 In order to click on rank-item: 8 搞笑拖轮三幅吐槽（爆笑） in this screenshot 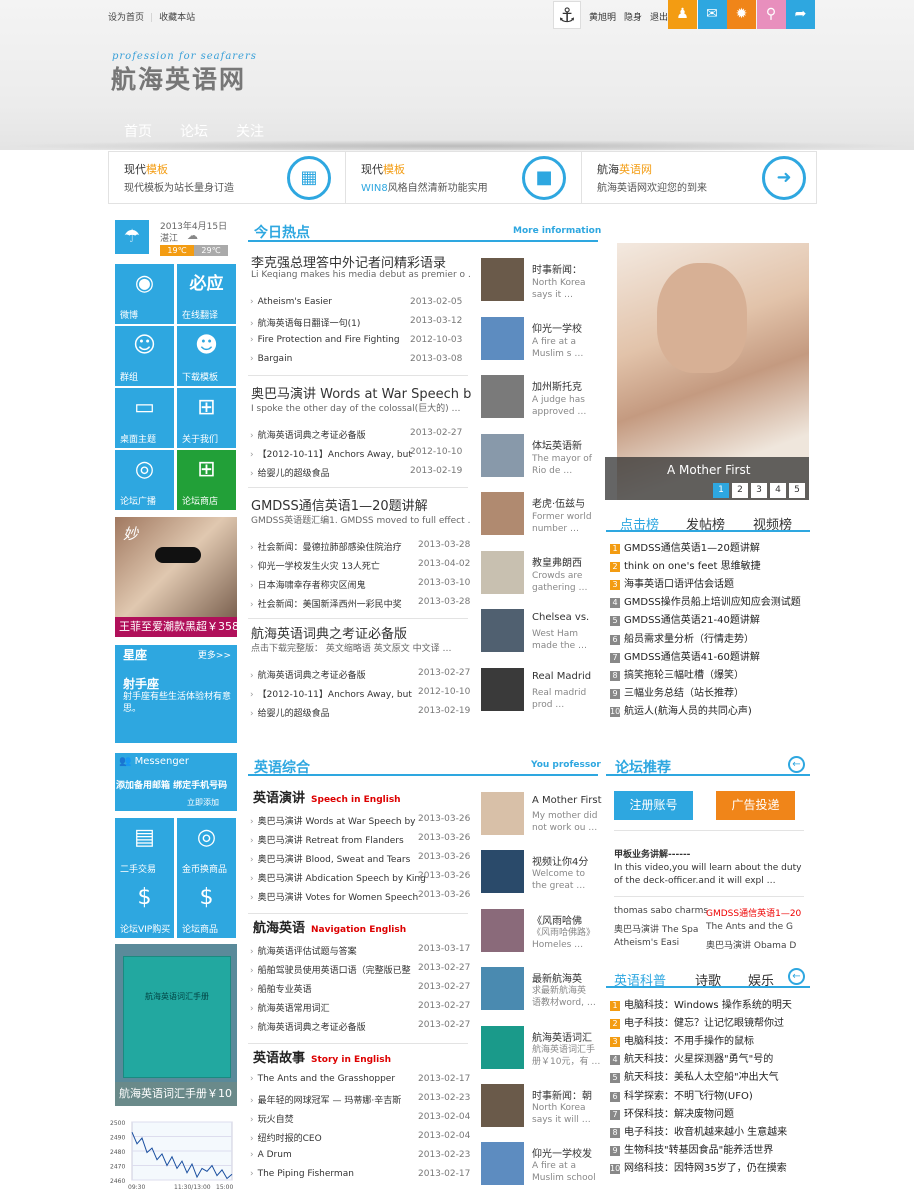, I will do `click(677, 673)`.